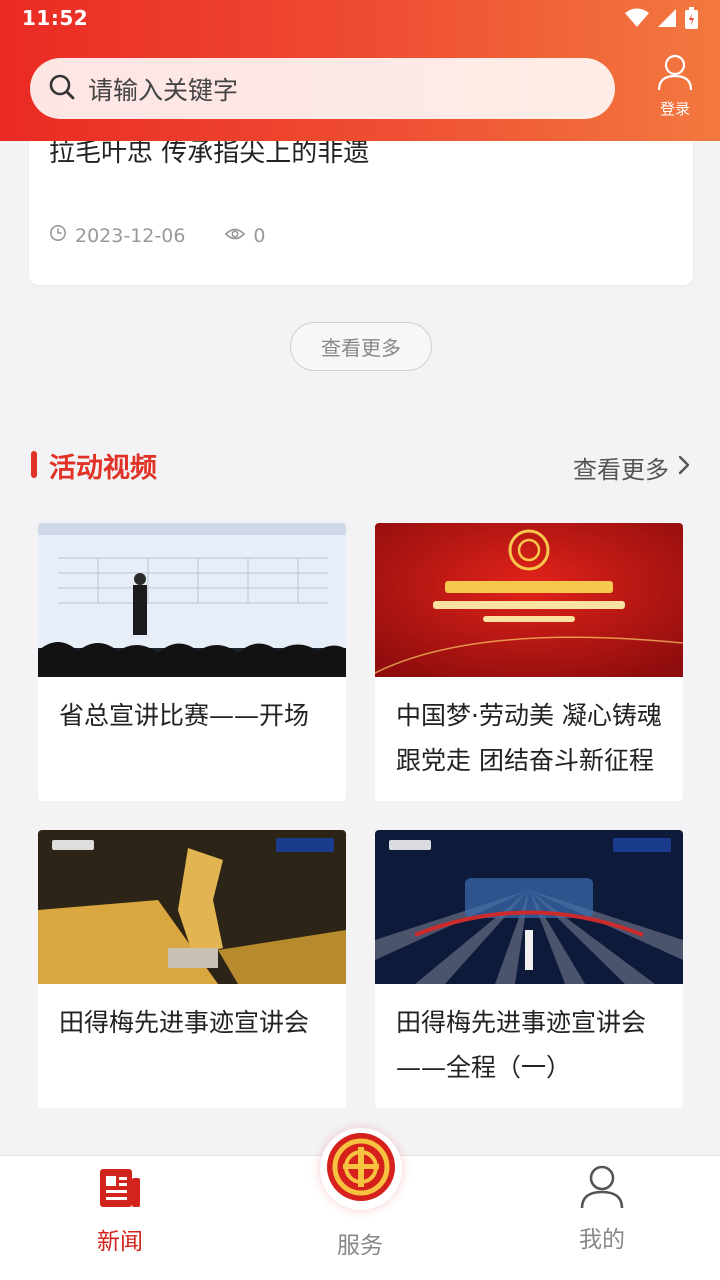 This screenshot has width=720, height=1280. What do you see at coordinates (529, 738) in the screenshot?
I see `video-title: 中国梦·劳动美 凝心铸魂跟党走 团结奋斗新征程` at bounding box center [529, 738].